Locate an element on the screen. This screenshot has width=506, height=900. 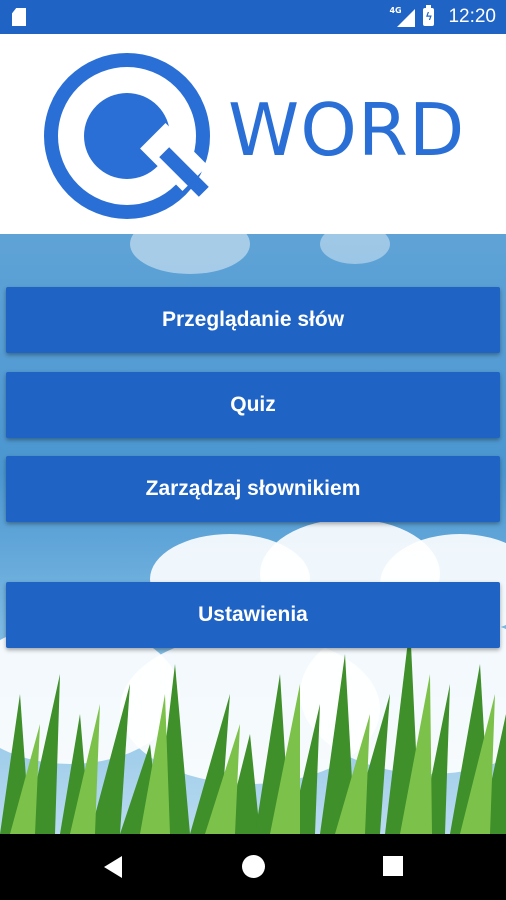
manage-dictionary-button: Zarządzaj słownikiem is located at coordinates (253, 489).